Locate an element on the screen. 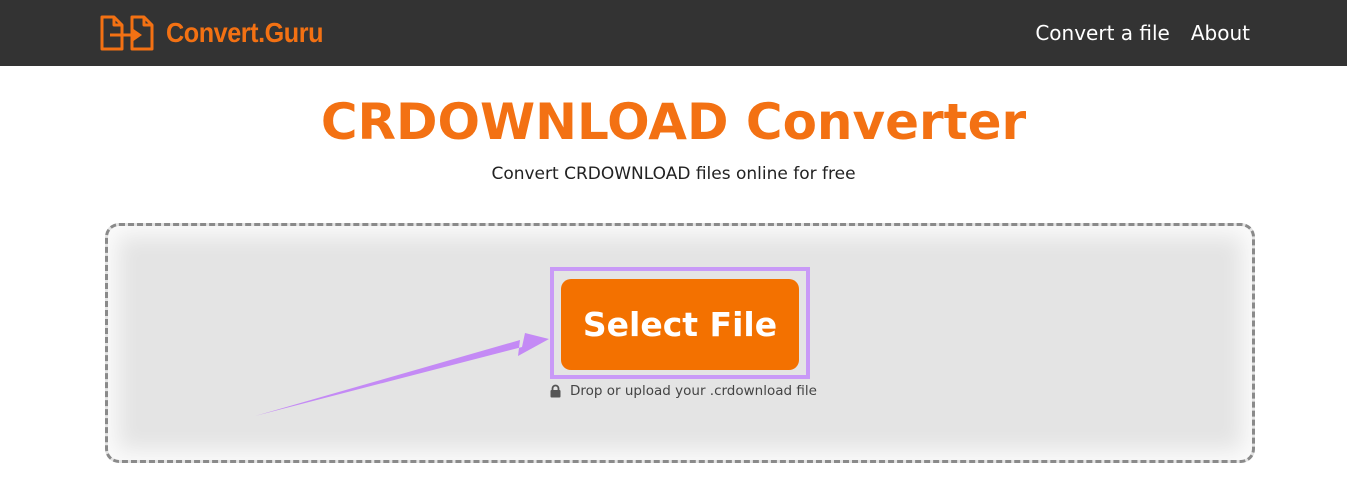  brand-logo-link: Convert.Guru is located at coordinates (220, 33).